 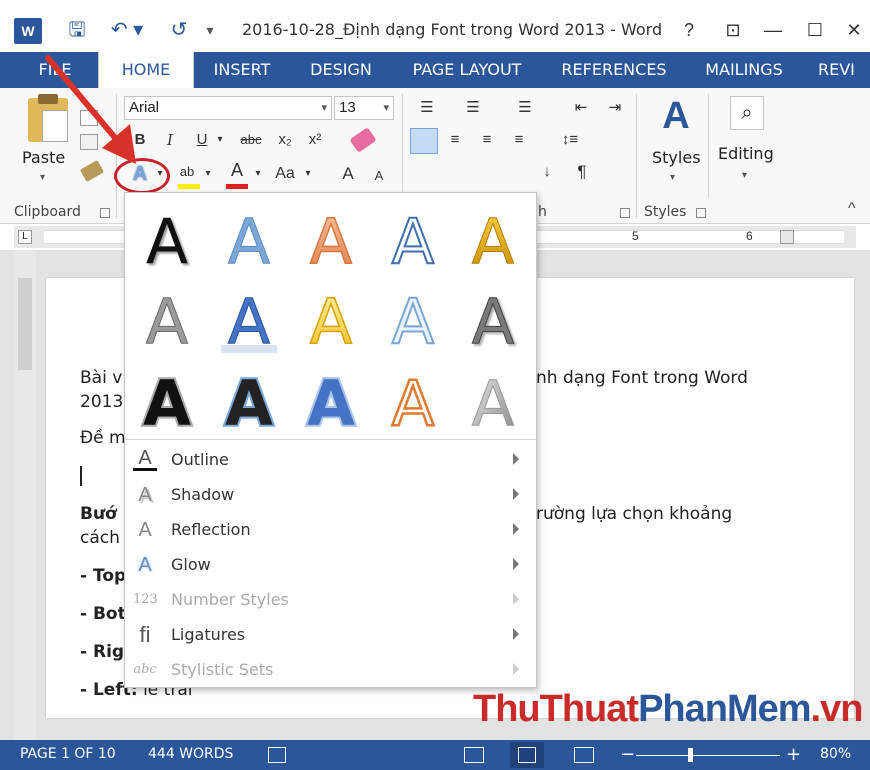 I want to click on text-effect-preset-13: A, so click(x=331, y=402).